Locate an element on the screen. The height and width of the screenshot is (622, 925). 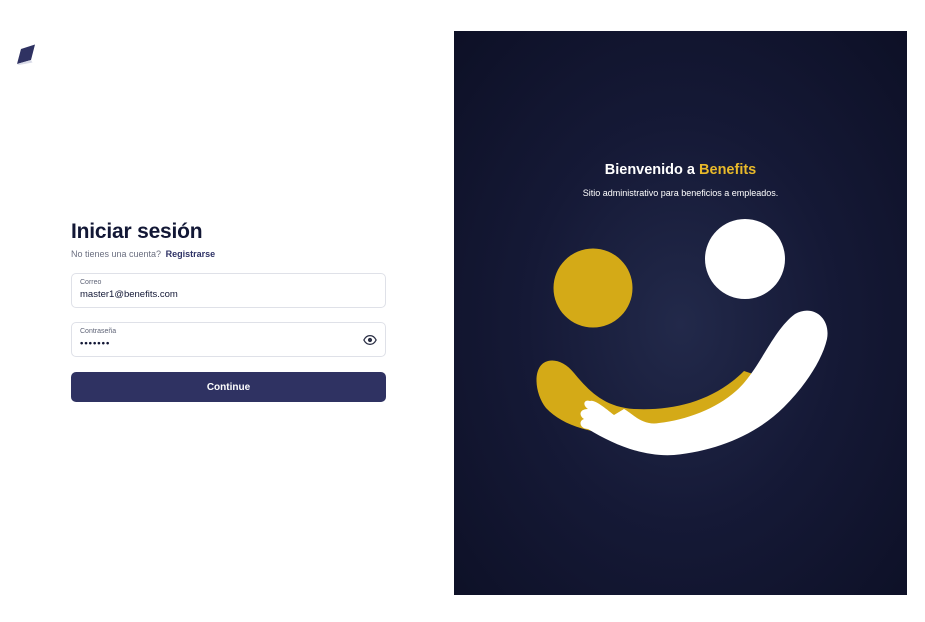
smiley-hug-illustration is located at coordinates (682, 337).